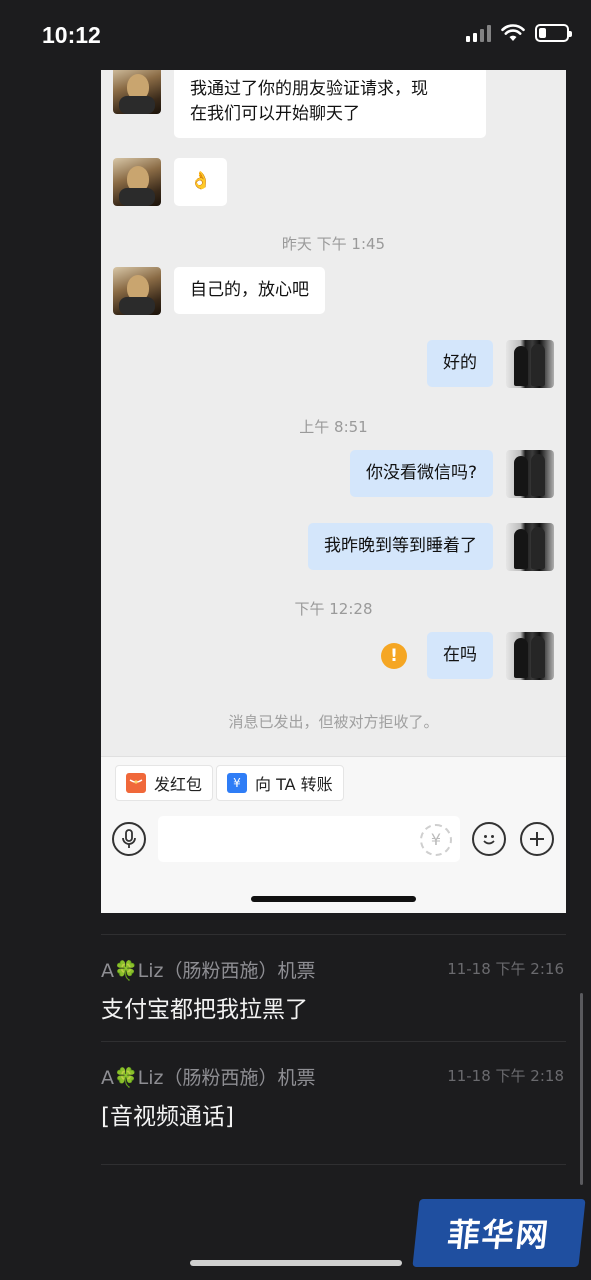 The height and width of the screenshot is (1280, 591). What do you see at coordinates (333, 474) in the screenshot?
I see `message-row: 你没看微信吗?` at bounding box center [333, 474].